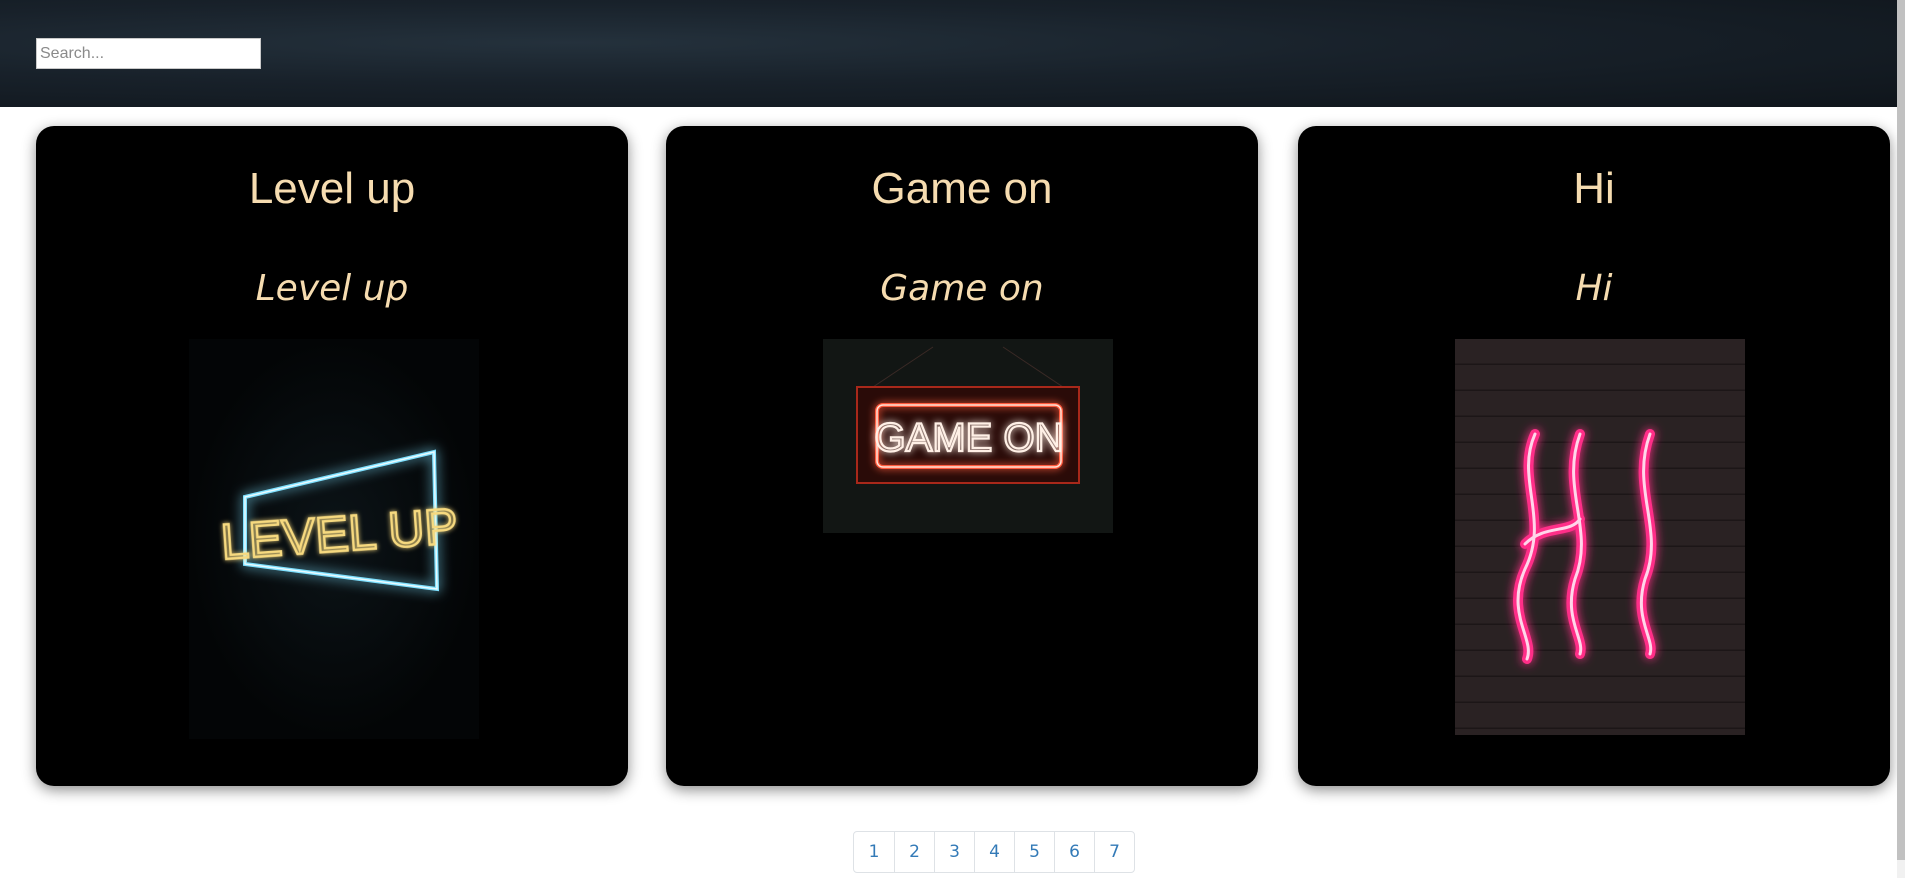 The height and width of the screenshot is (878, 1905). I want to click on level-up-neon-sign: LEVEL UP, so click(334, 539).